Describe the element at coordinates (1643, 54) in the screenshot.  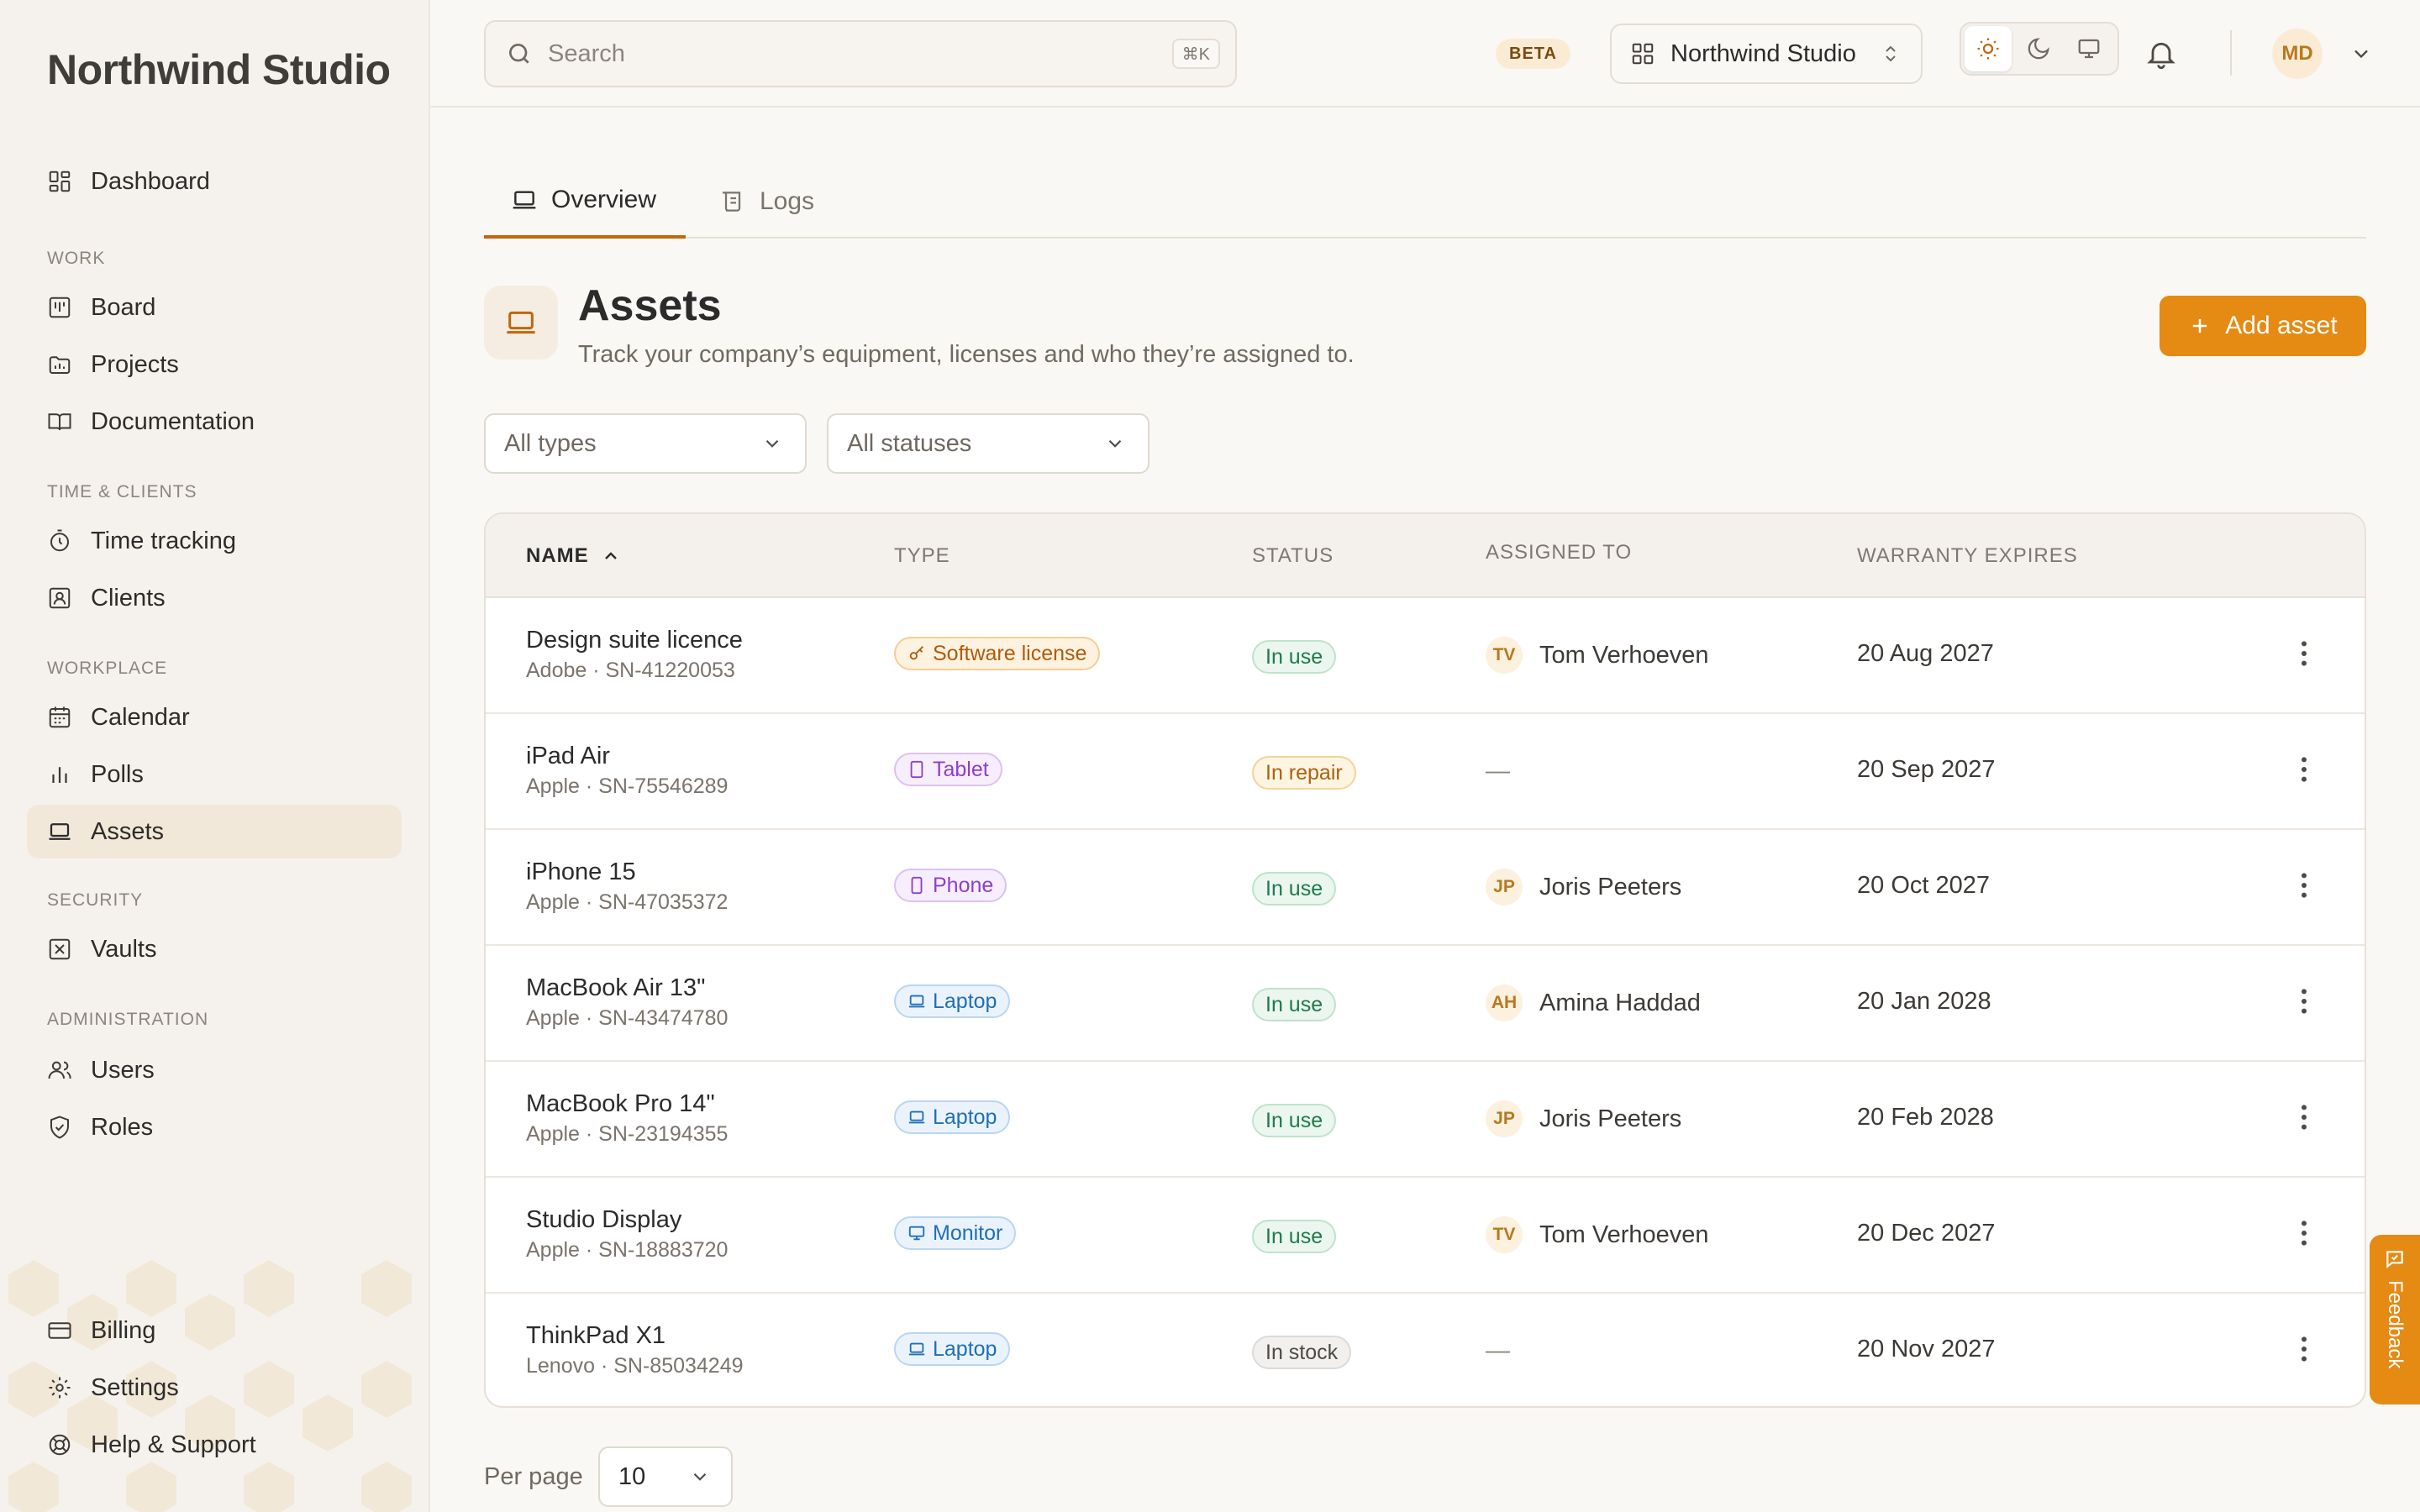
I see `grid-icon` at that location.